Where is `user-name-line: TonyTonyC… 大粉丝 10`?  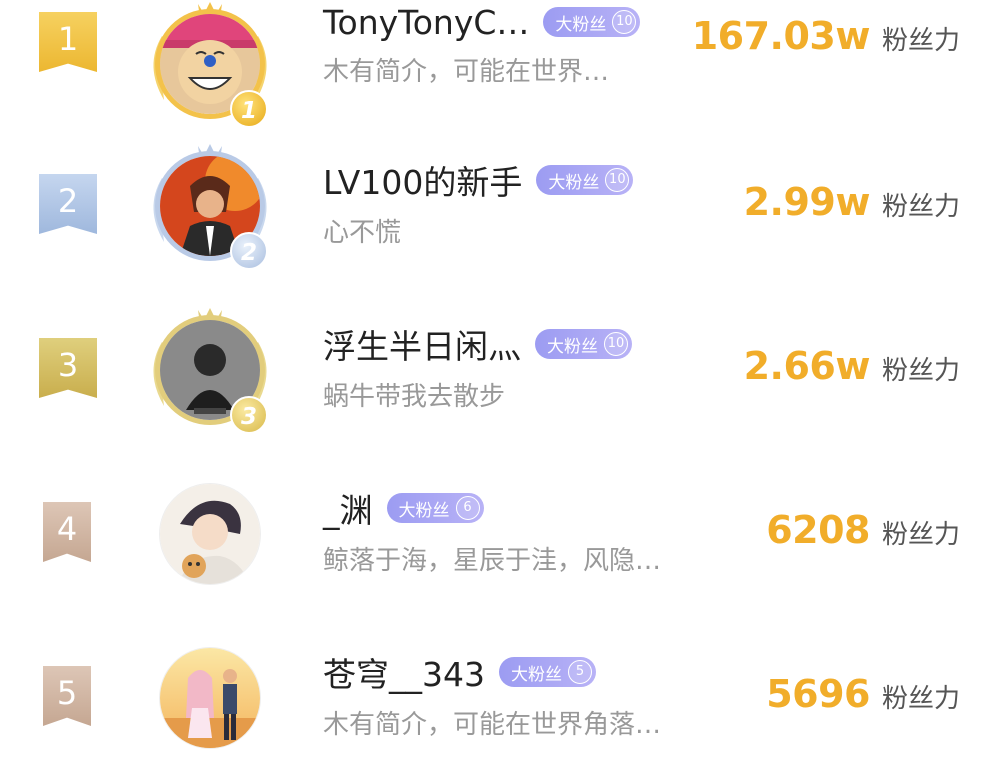 user-name-line: TonyTonyC… 大粉丝 10 is located at coordinates (482, 22).